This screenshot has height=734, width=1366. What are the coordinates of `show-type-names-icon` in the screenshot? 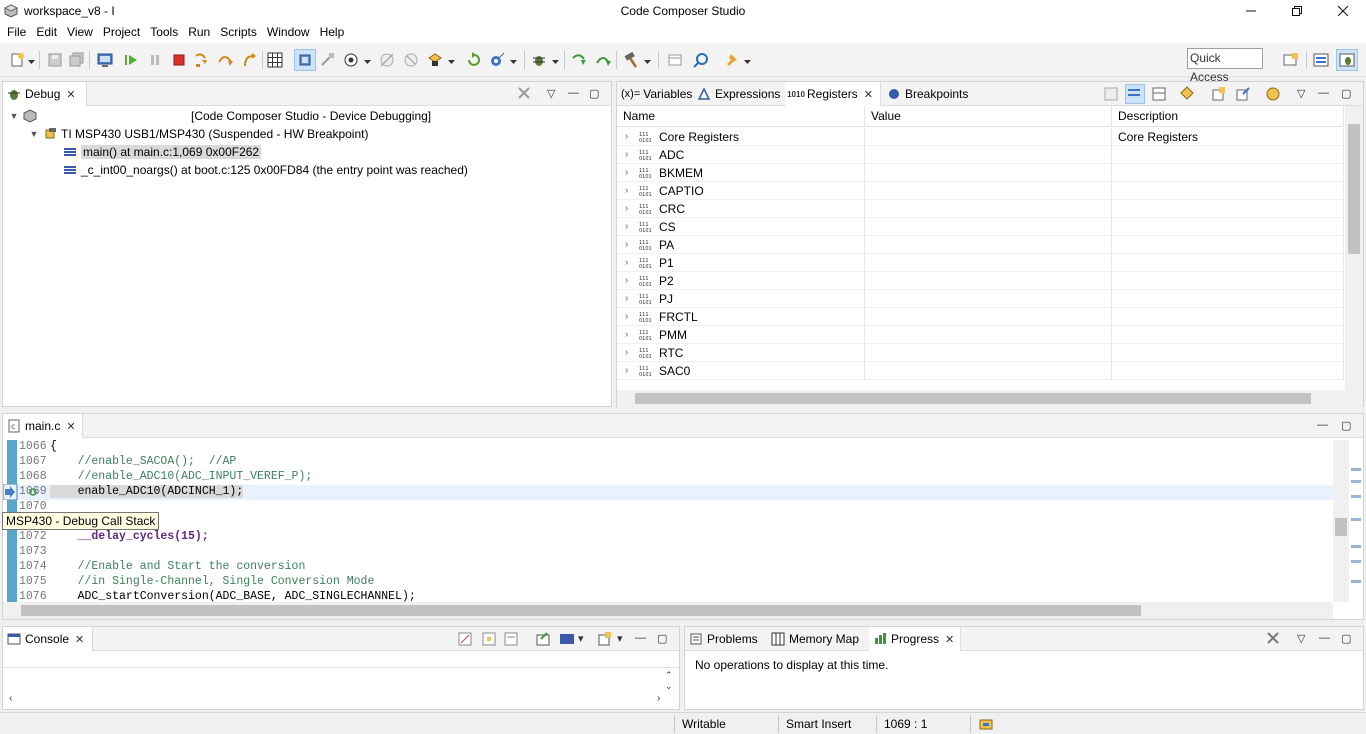 It's located at (1135, 94).